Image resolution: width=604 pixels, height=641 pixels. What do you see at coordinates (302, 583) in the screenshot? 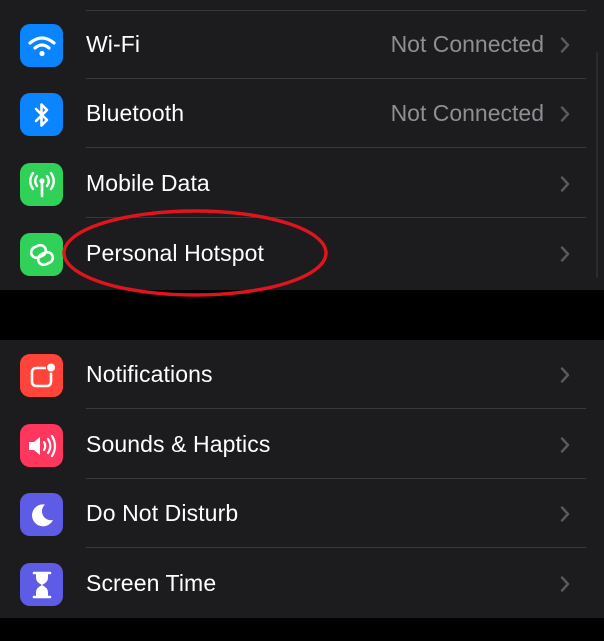
I see `screen-time-row: Screen Time` at bounding box center [302, 583].